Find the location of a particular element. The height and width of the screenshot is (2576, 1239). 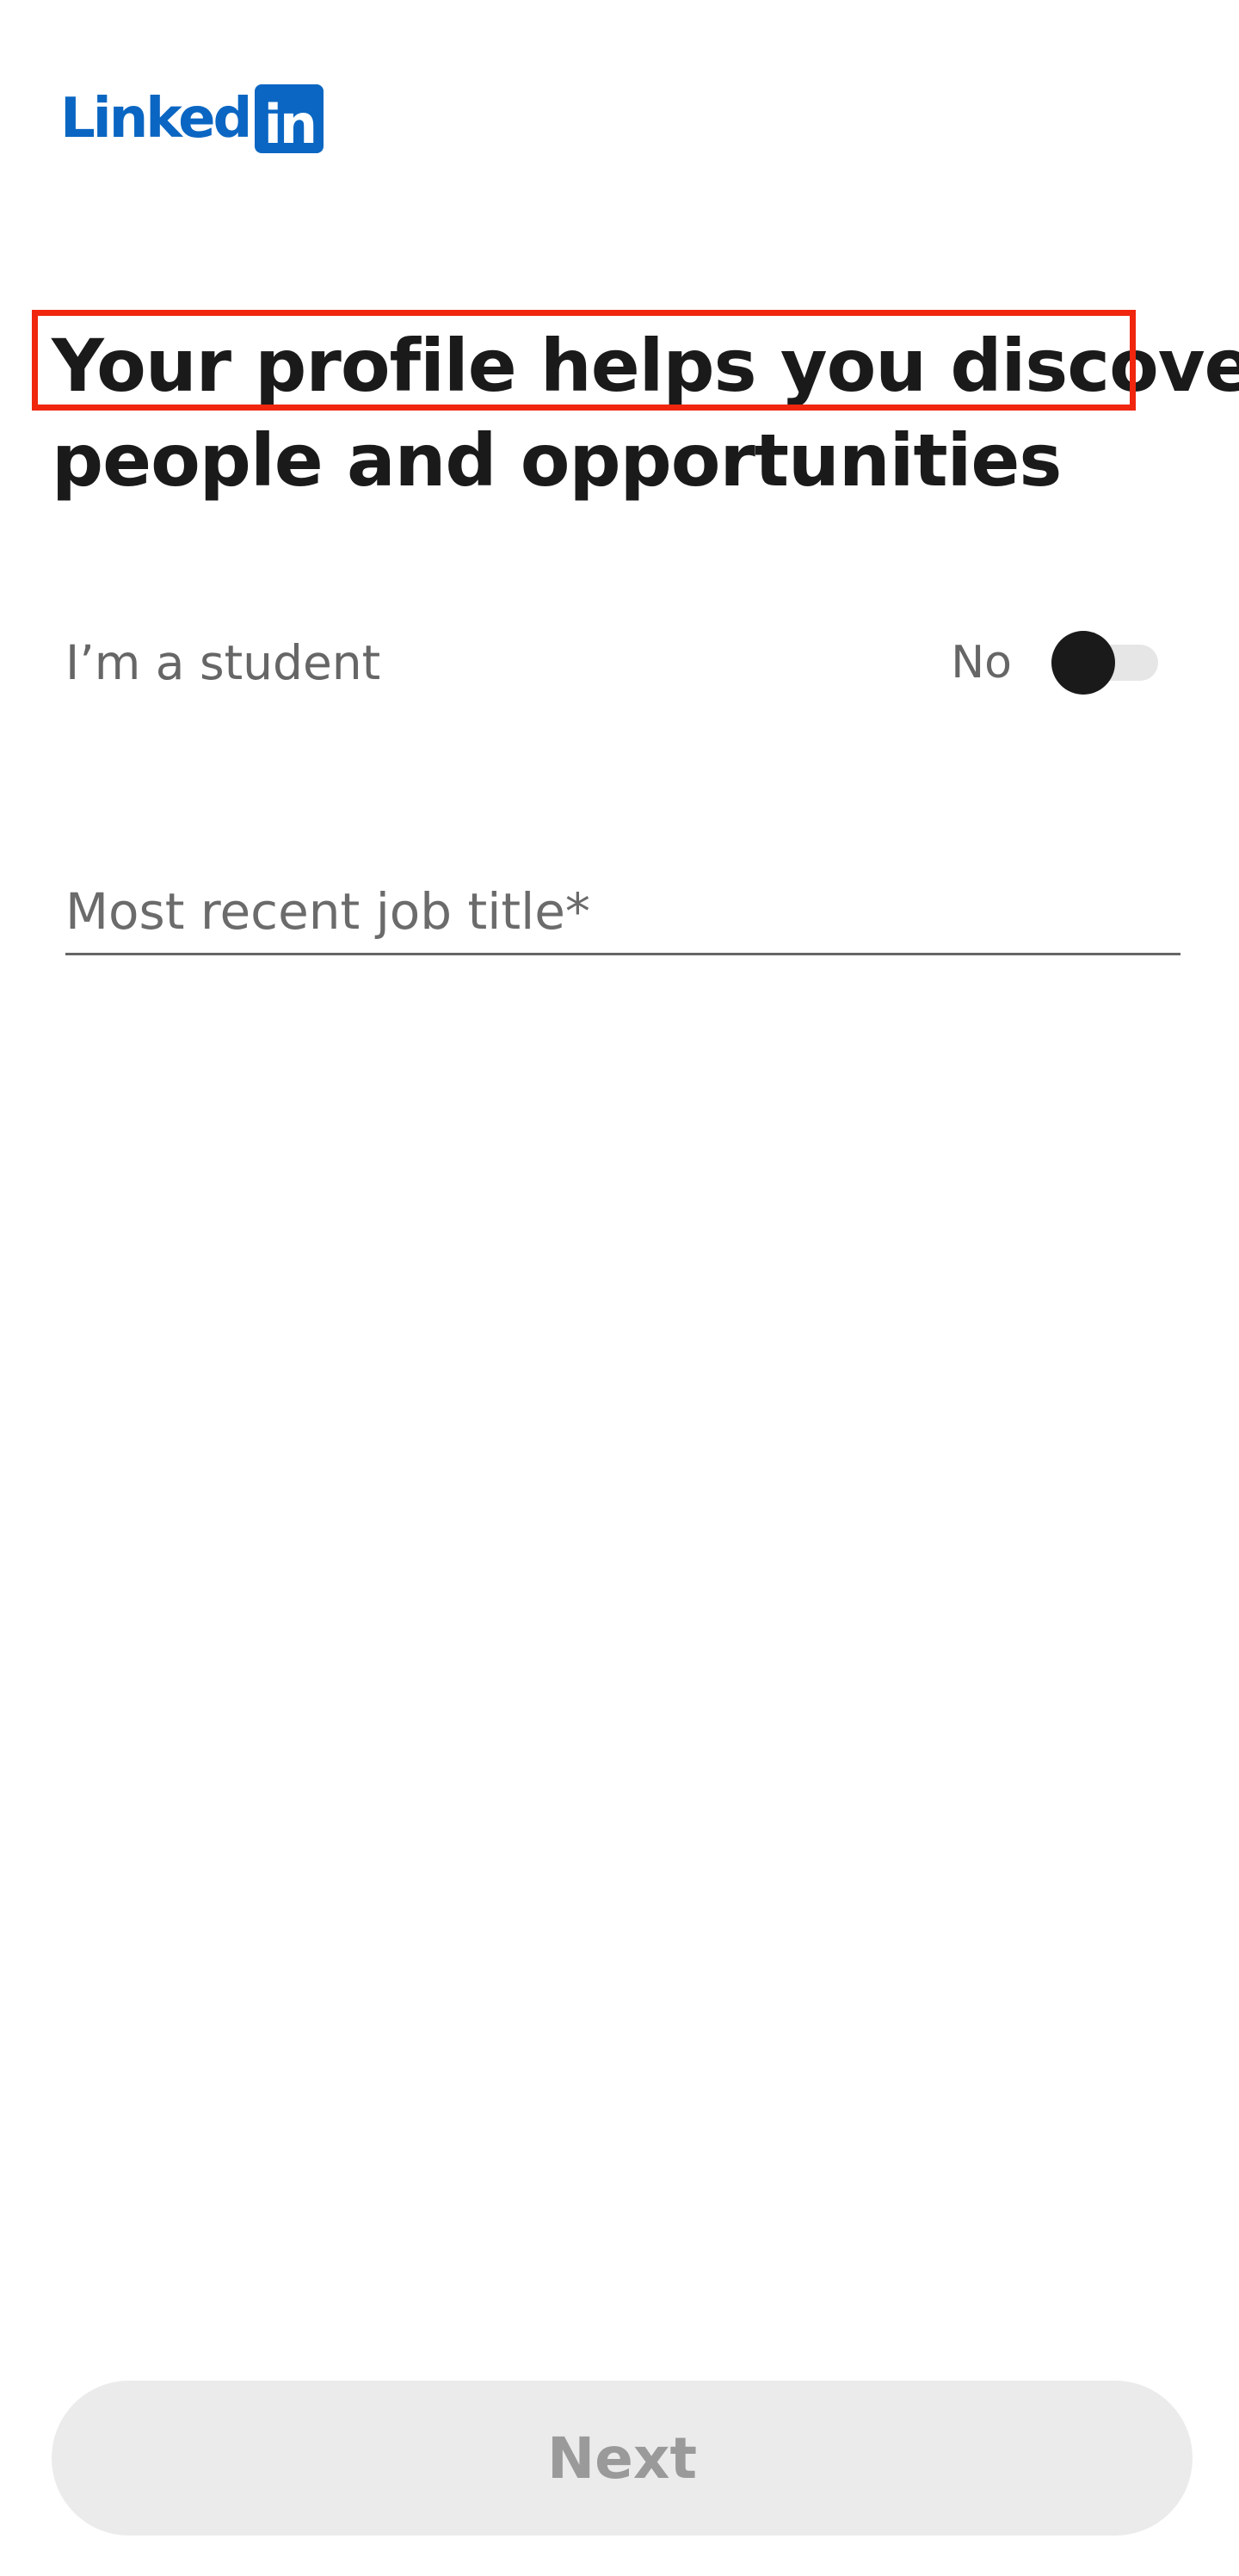

page-title-line-2: people and opportunities is located at coordinates (557, 460).